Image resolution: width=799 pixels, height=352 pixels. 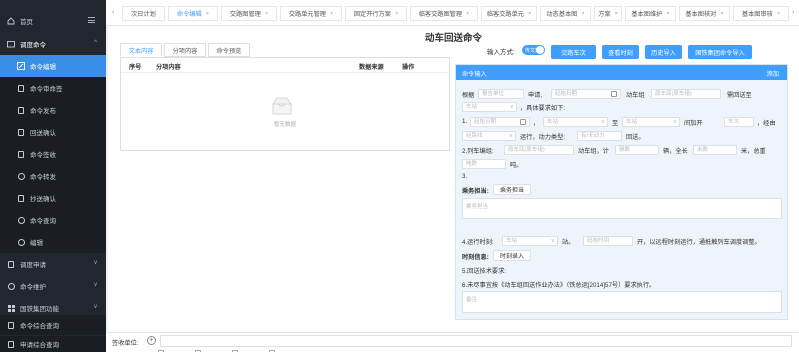 What do you see at coordinates (637, 150) in the screenshot?
I see `car-count-input: 辆数` at bounding box center [637, 150].